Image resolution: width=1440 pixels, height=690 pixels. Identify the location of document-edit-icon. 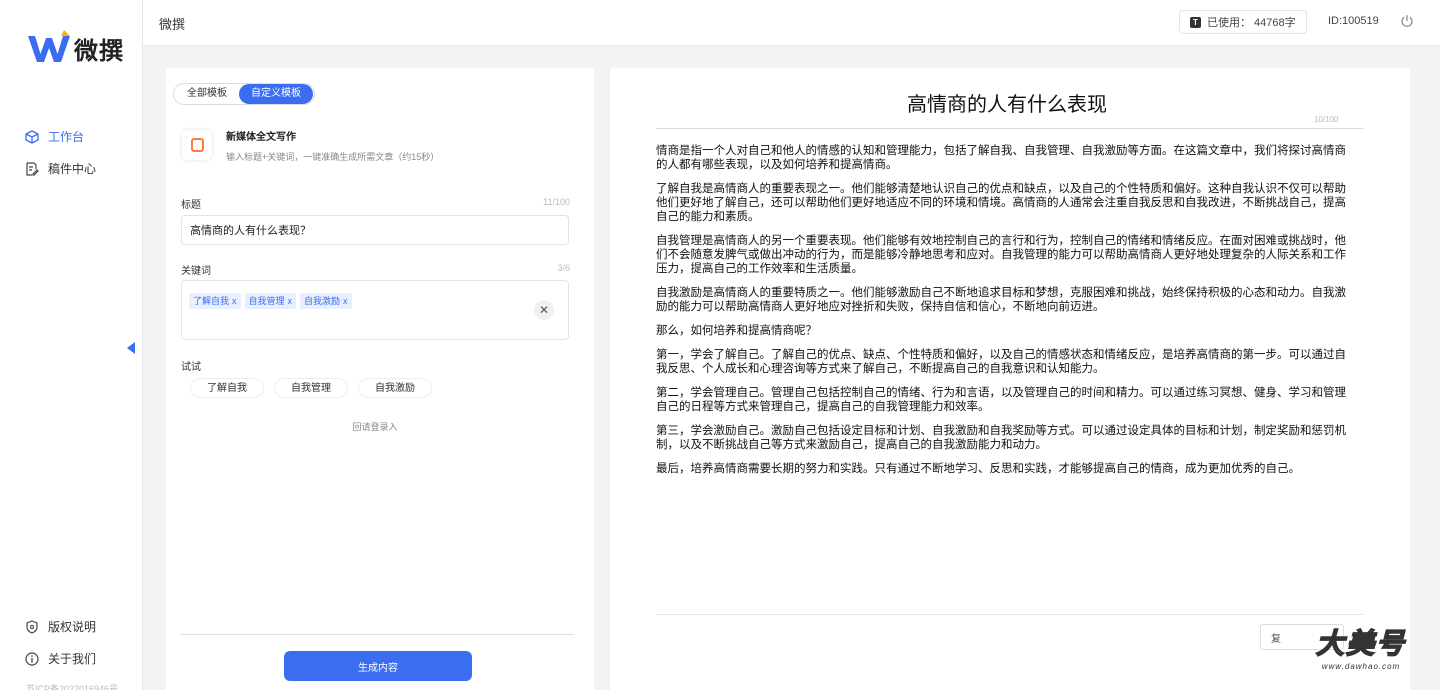
(32, 169).